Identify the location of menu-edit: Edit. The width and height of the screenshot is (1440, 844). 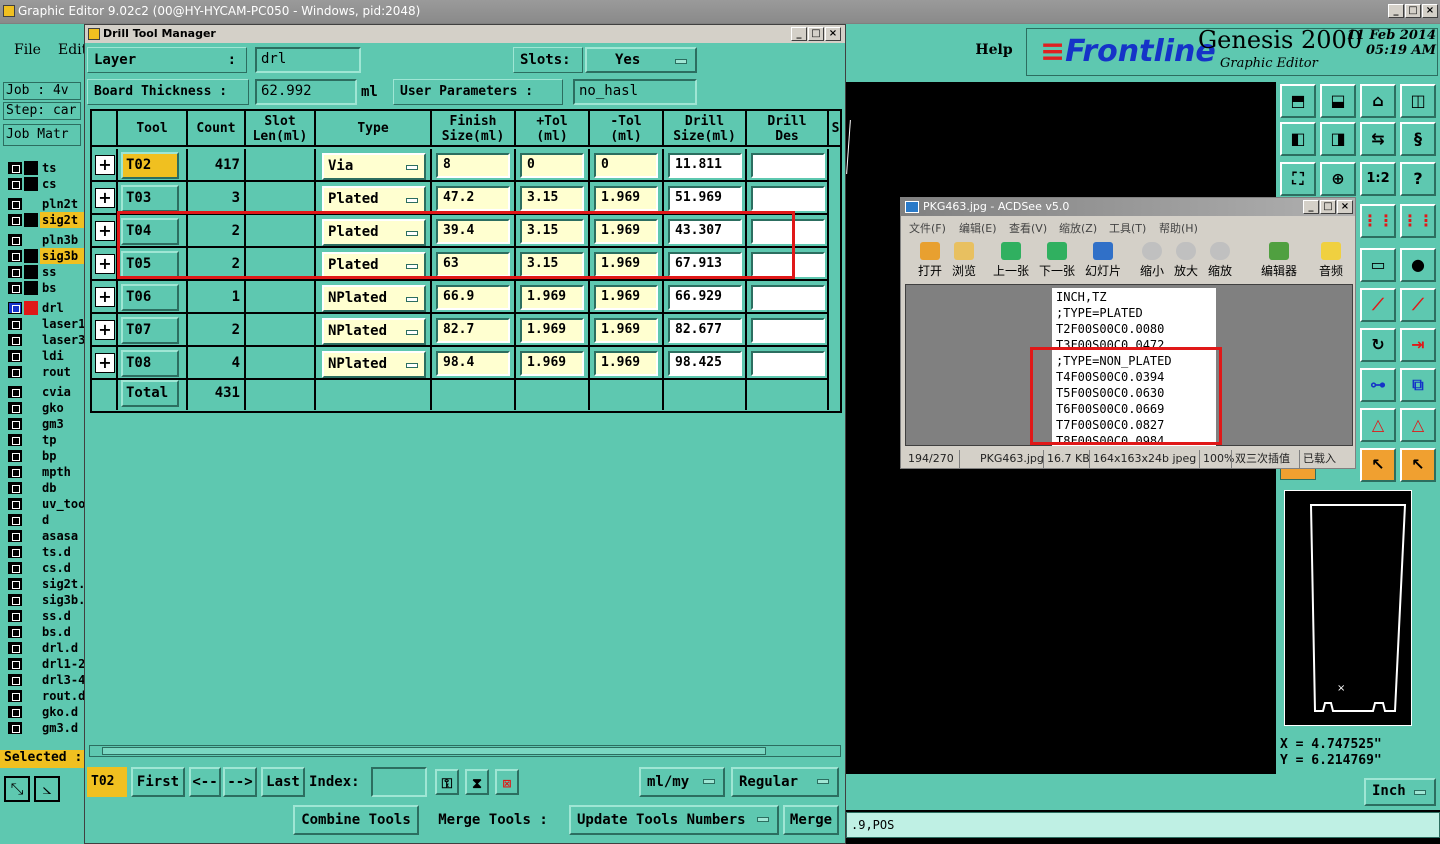
(72, 50).